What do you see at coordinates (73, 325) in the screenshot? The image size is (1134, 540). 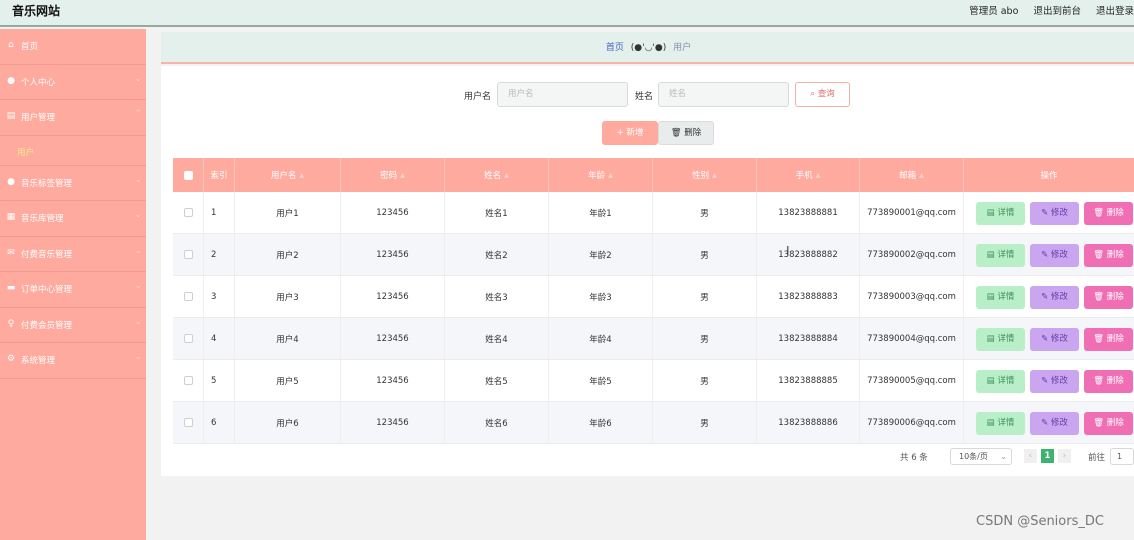 I see `sidebar-item-paid-members: ♀ 付费会员管理 ⌄` at bounding box center [73, 325].